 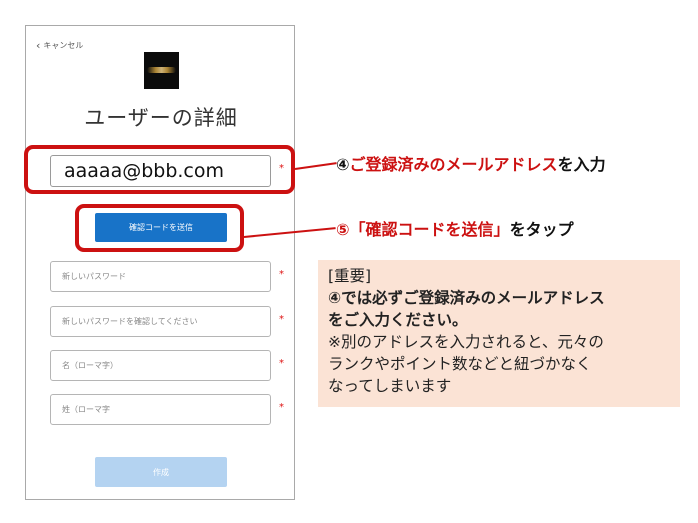 What do you see at coordinates (160, 321) in the screenshot?
I see `confirm-password-field: 新しいパスワードを確認してください` at bounding box center [160, 321].